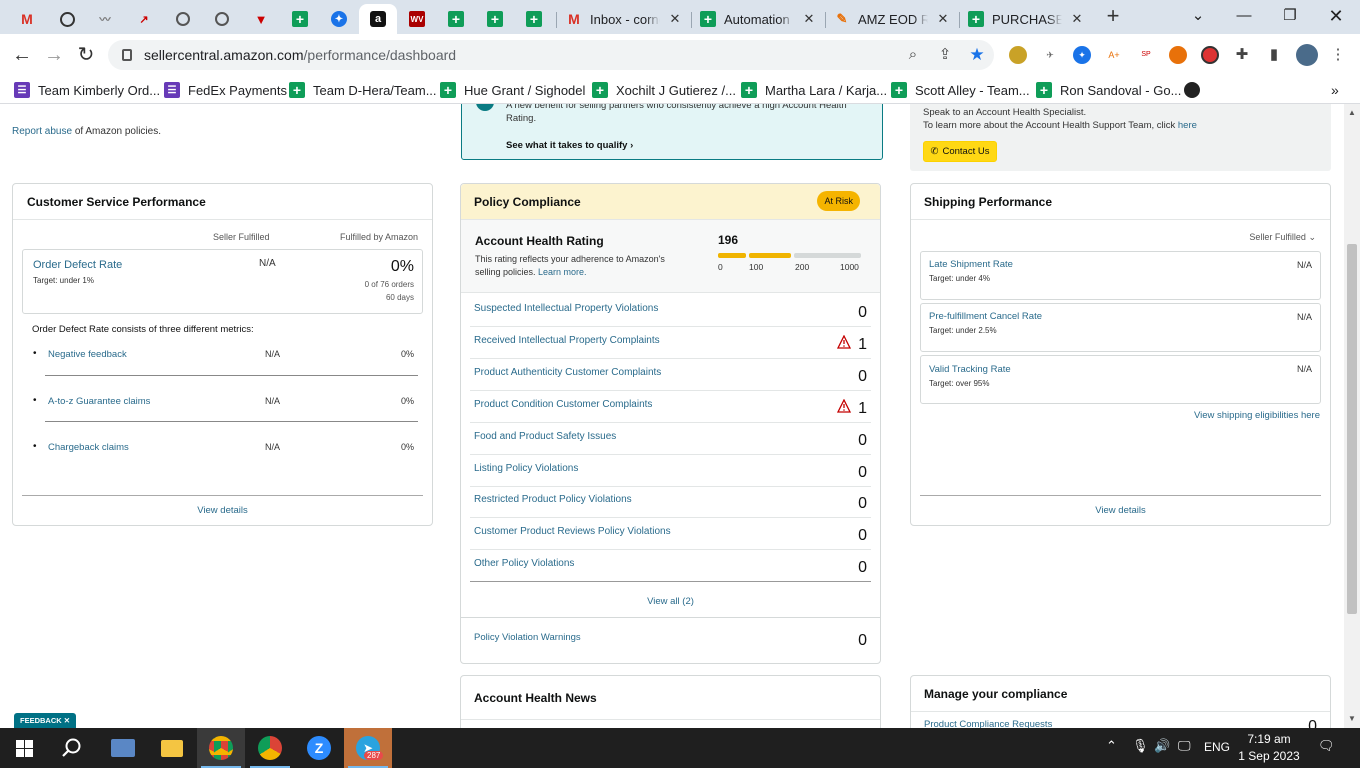 The image size is (1360, 768). I want to click on metric-link: Chargeback claims, so click(88, 447).